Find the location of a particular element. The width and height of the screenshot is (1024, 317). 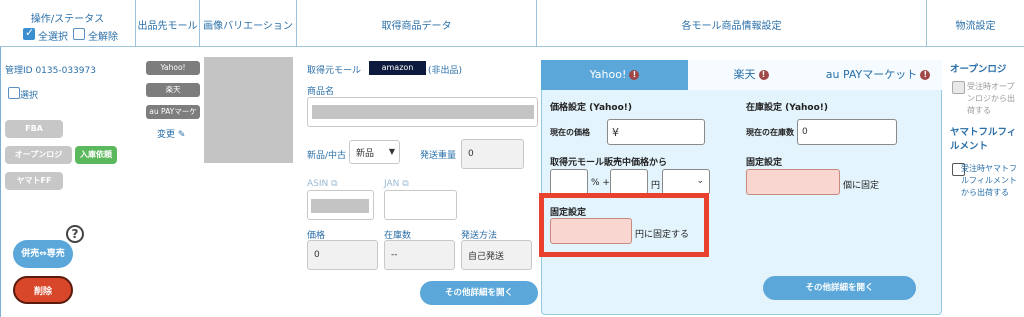

tab-yahoo: Yahoo!! is located at coordinates (614, 75).